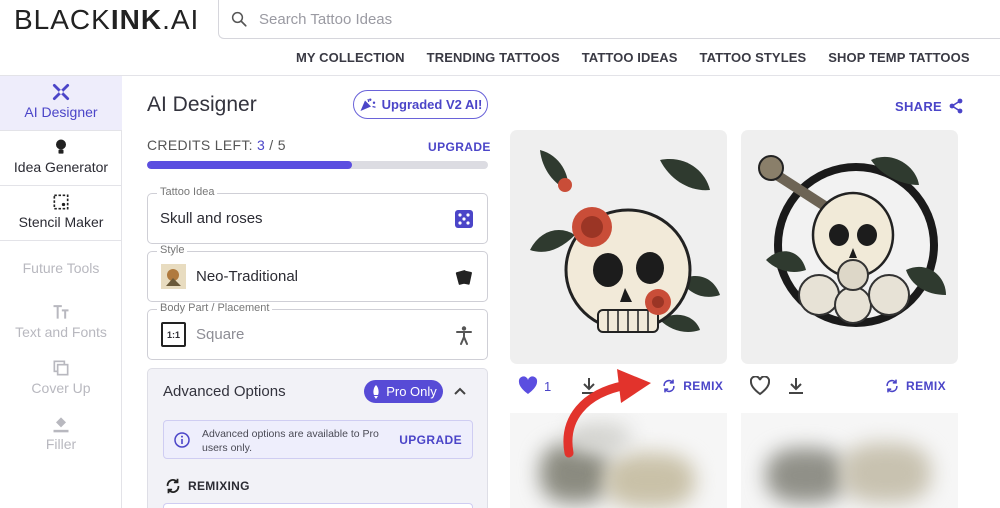 The width and height of the screenshot is (1000, 508). I want to click on placement-value: Square, so click(220, 334).